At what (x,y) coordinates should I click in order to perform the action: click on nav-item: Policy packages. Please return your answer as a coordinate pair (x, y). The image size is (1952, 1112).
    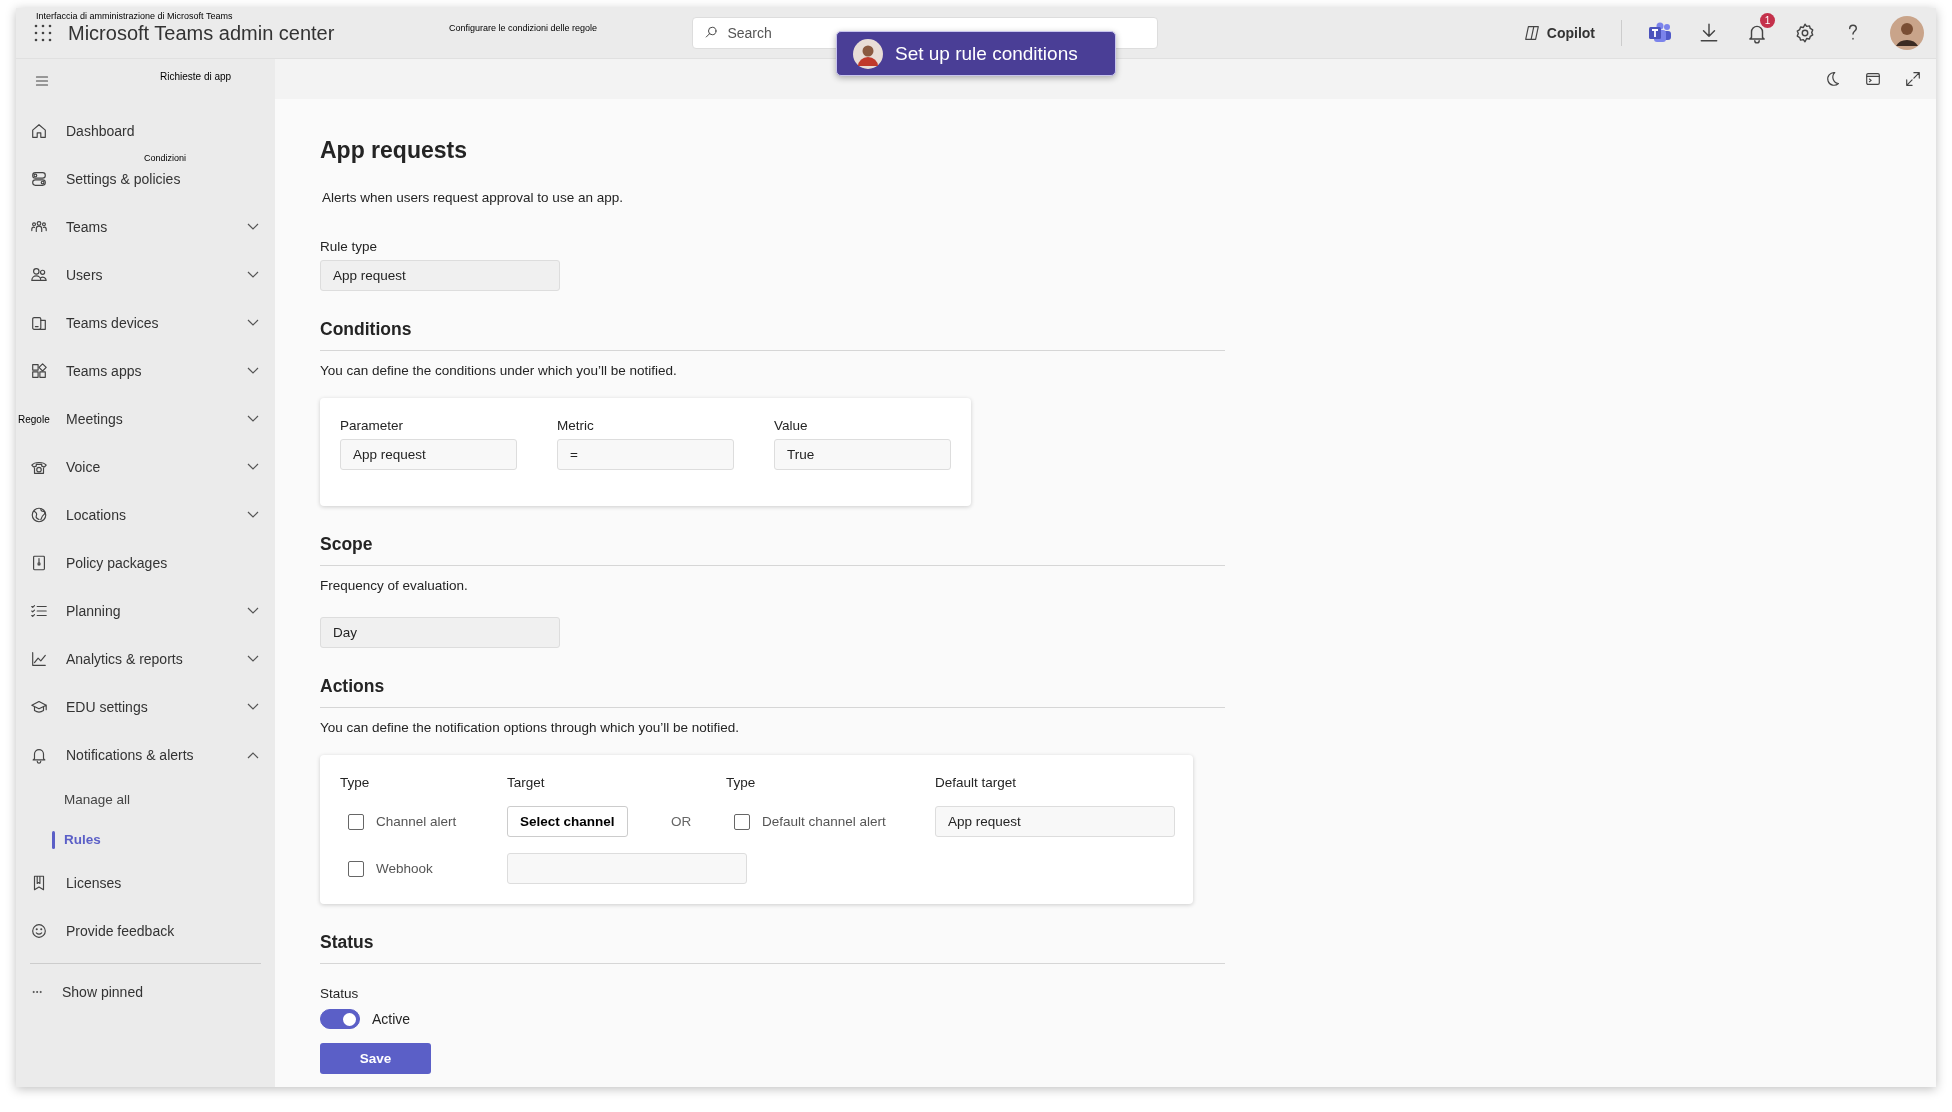
    Looking at the image, I should click on (162, 563).